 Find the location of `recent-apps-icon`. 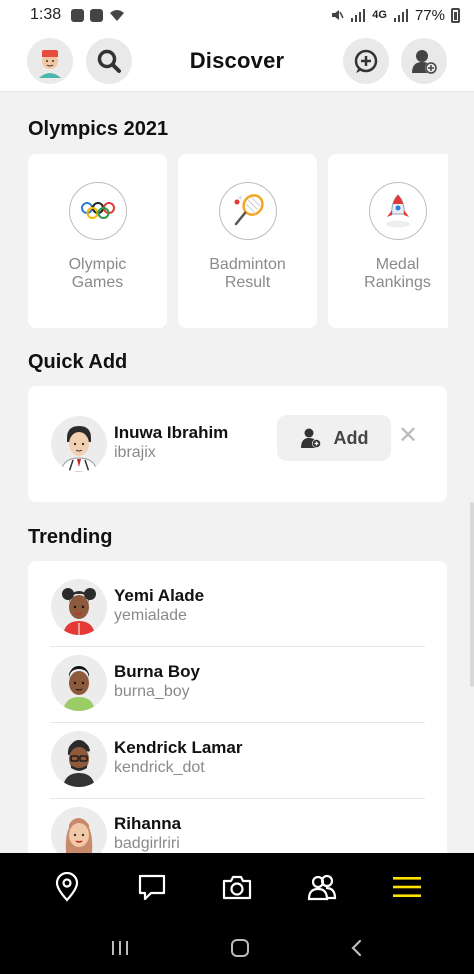

recent-apps-icon is located at coordinates (120, 948).